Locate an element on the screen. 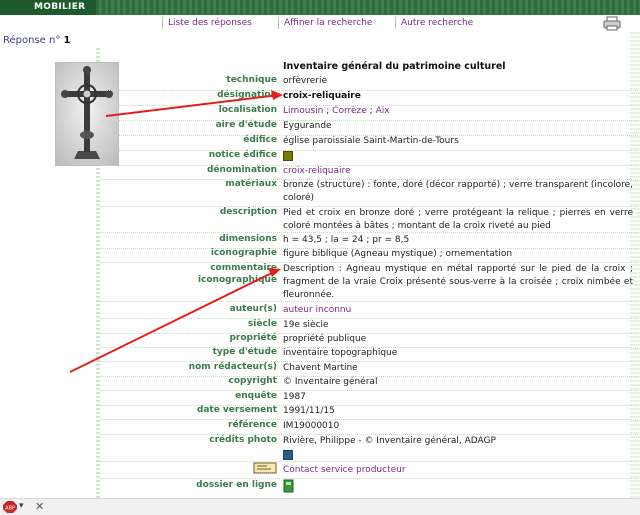 This screenshot has height=515, width=640. nav-affiner-recherche-link: Affiner la recherche is located at coordinates (328, 23).